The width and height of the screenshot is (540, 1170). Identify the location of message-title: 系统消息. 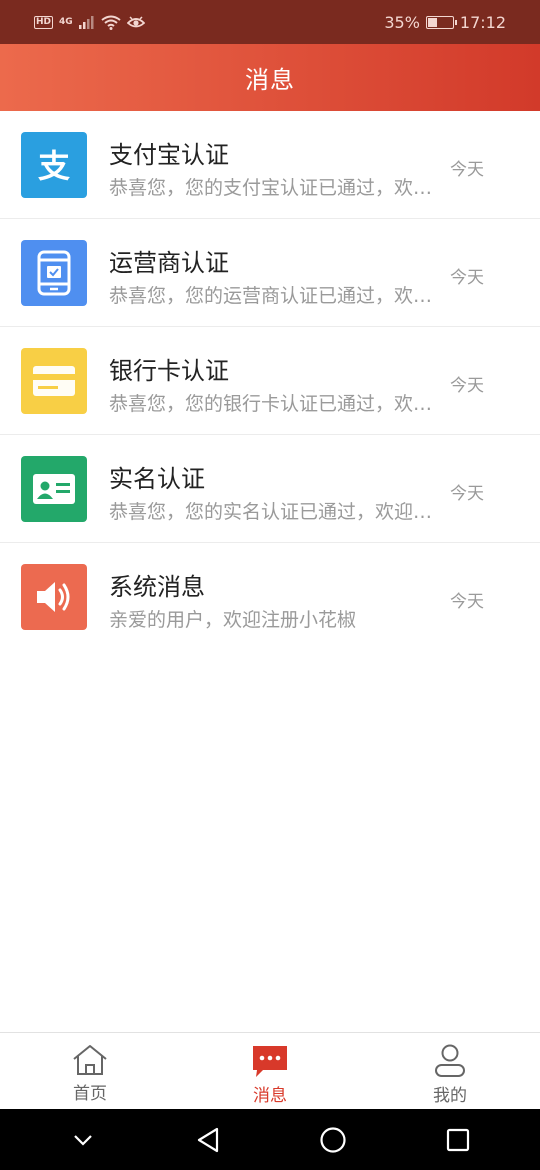
(157, 587).